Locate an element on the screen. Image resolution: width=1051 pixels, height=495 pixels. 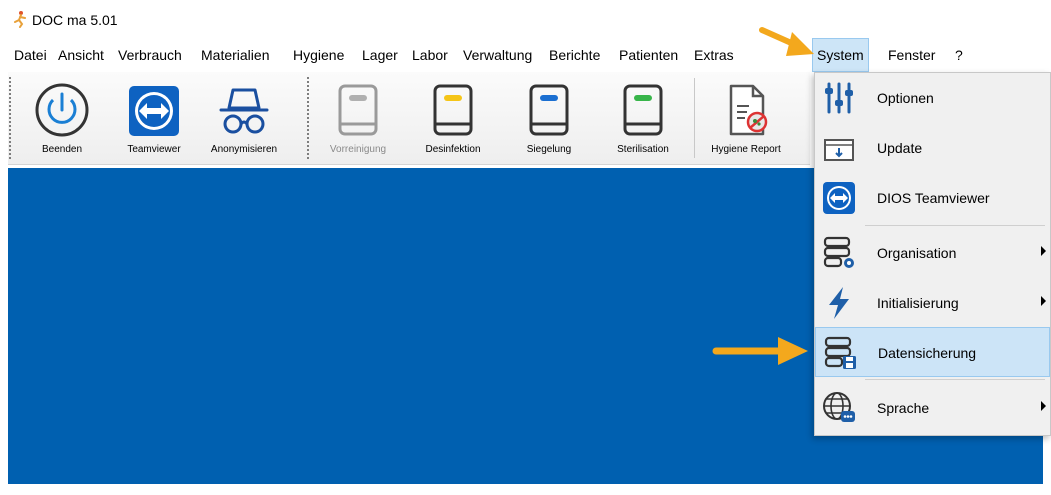
incognito-icon is located at coordinates (244, 111).